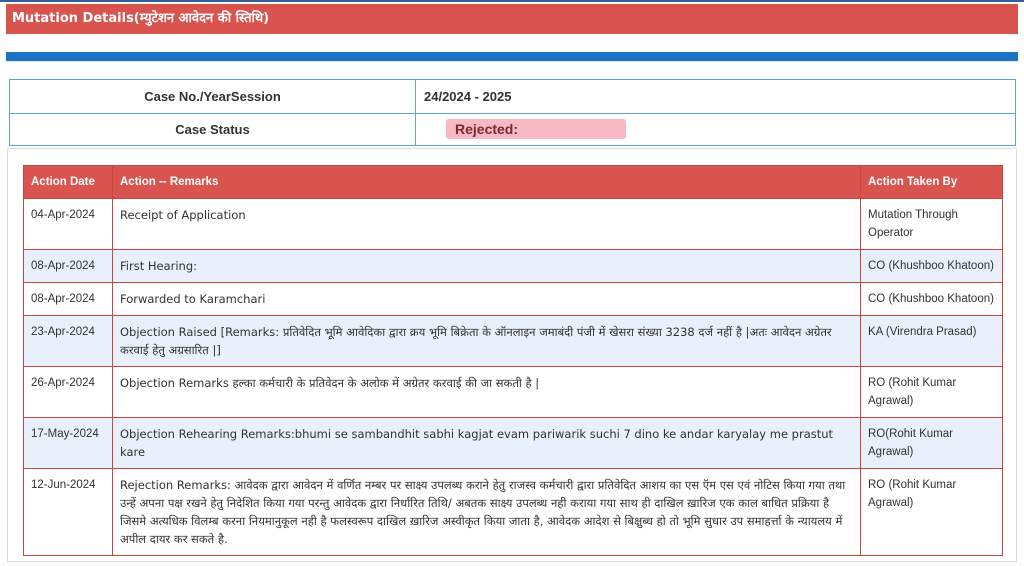 This screenshot has height=566, width=1024. I want to click on cell-action-date: 23-Apr-2024, so click(68, 341).